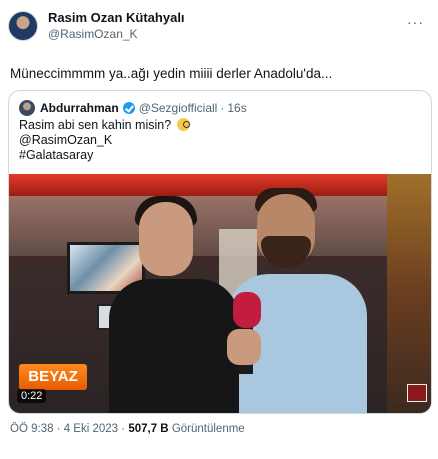 The width and height of the screenshot is (438, 459). What do you see at coordinates (174, 346) in the screenshot?
I see `video-person-left-body` at bounding box center [174, 346].